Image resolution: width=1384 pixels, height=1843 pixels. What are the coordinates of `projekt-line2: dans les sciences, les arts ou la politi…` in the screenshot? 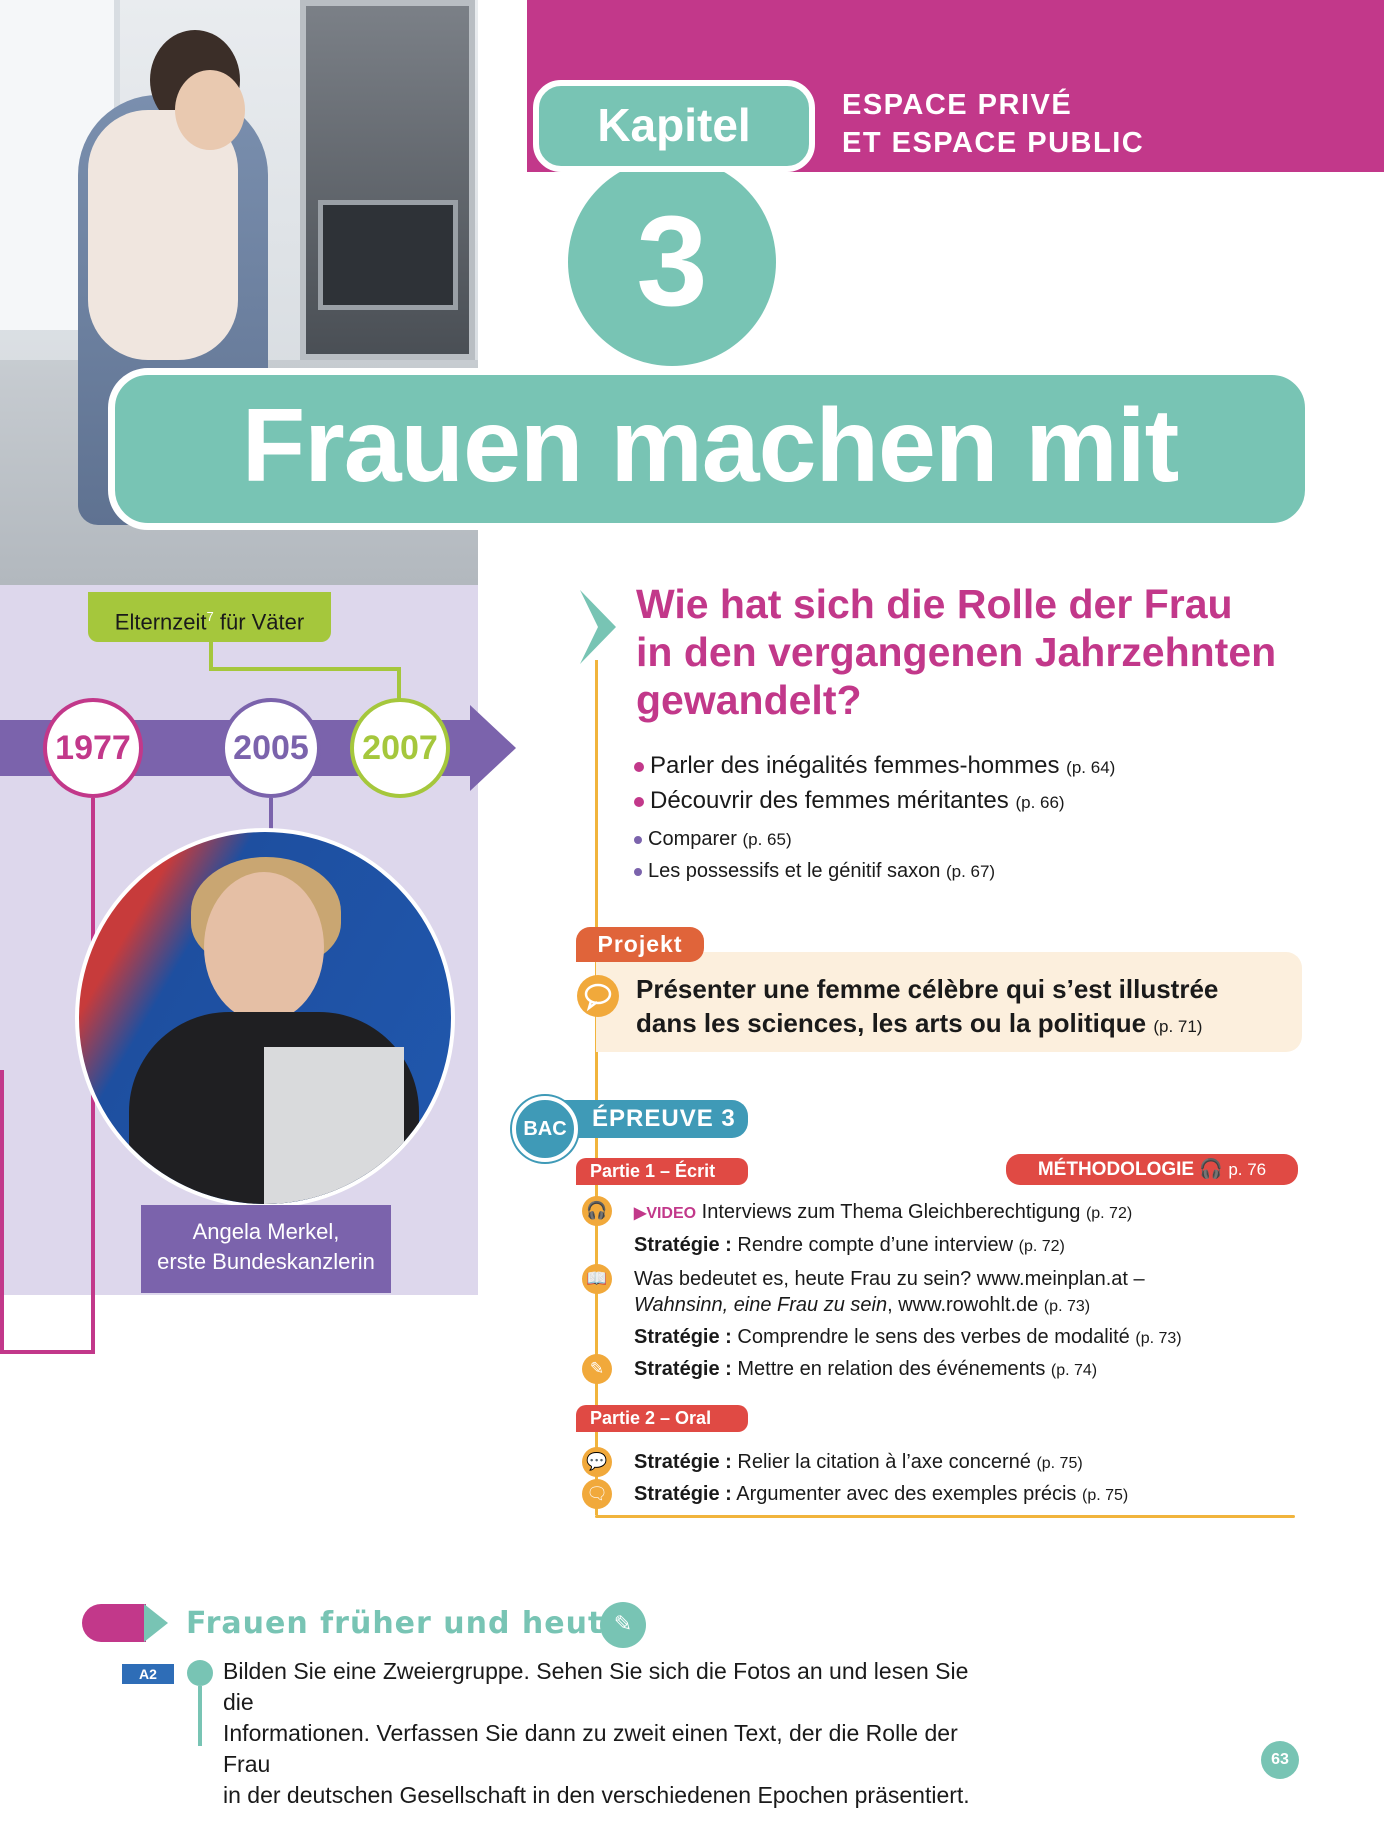 It's located at (891, 1023).